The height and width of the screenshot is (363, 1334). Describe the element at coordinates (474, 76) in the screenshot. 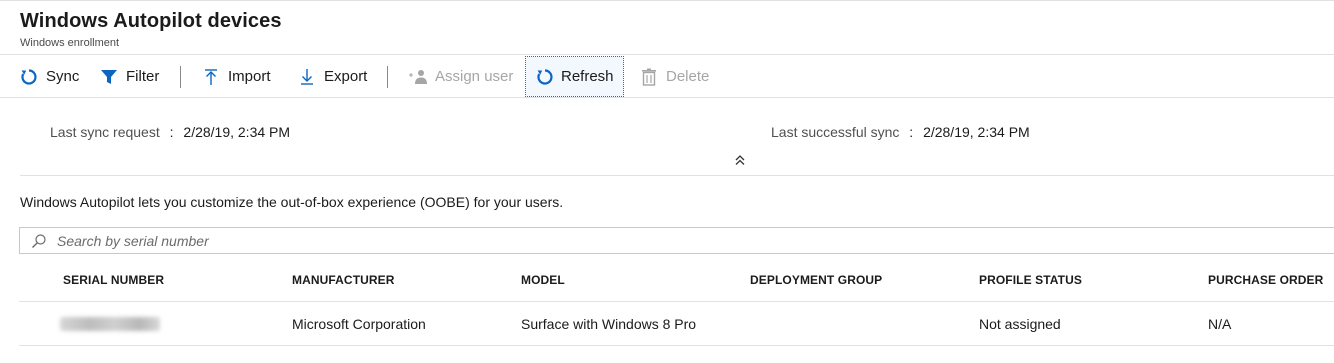

I see `assign-user-label: Assign user` at that location.